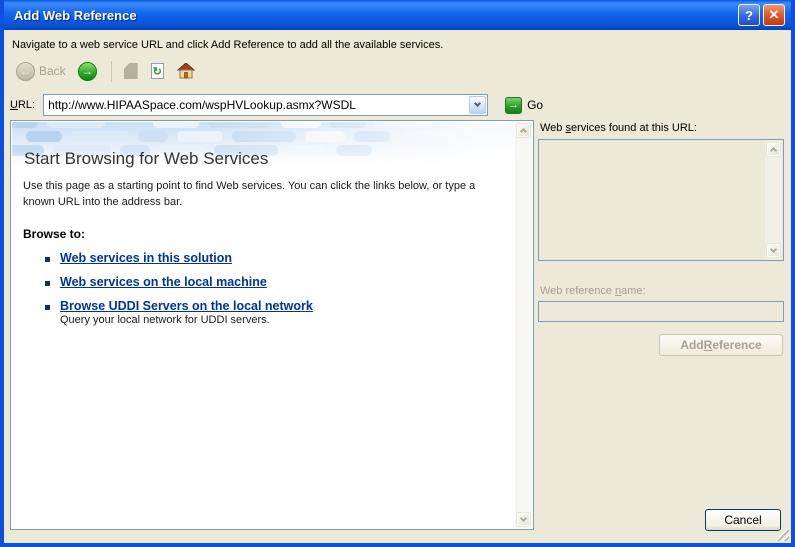 The image size is (795, 547). What do you see at coordinates (535, 105) in the screenshot?
I see `go-button-label: Go` at bounding box center [535, 105].